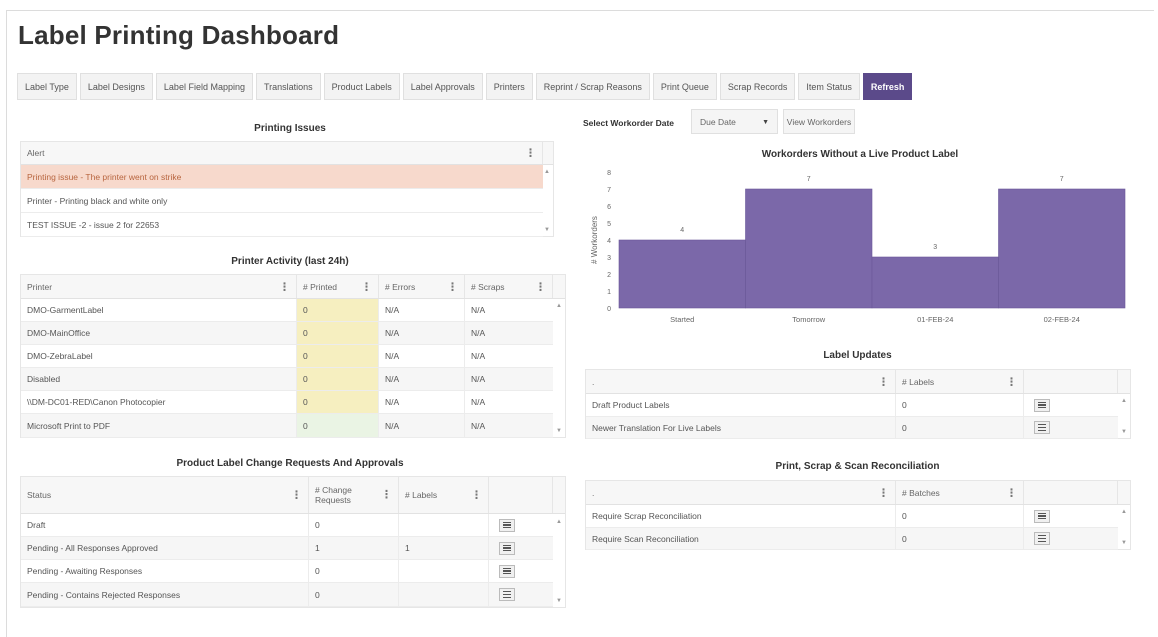 This screenshot has width=1158, height=637. Describe the element at coordinates (444, 548) in the screenshot. I see `labels-cell: 1` at that location.